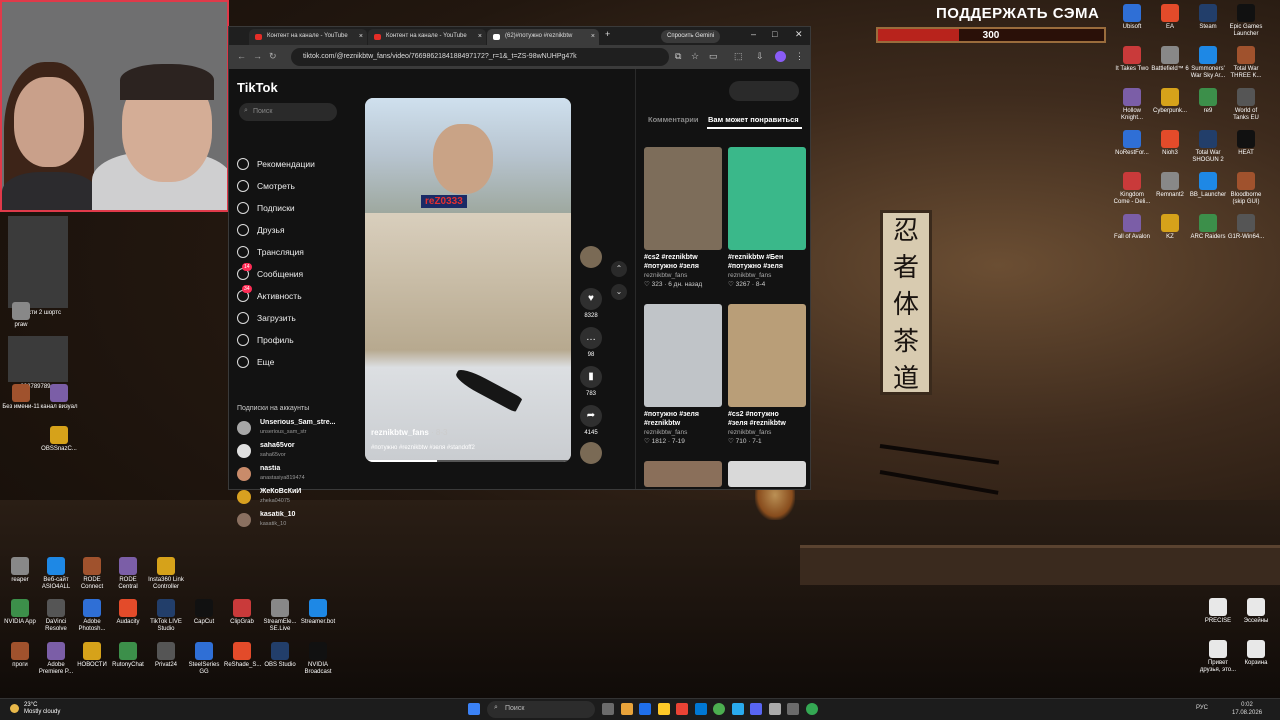  What do you see at coordinates (257, 87) in the screenshot?
I see `tiktok-logo: TikTok` at bounding box center [257, 87].